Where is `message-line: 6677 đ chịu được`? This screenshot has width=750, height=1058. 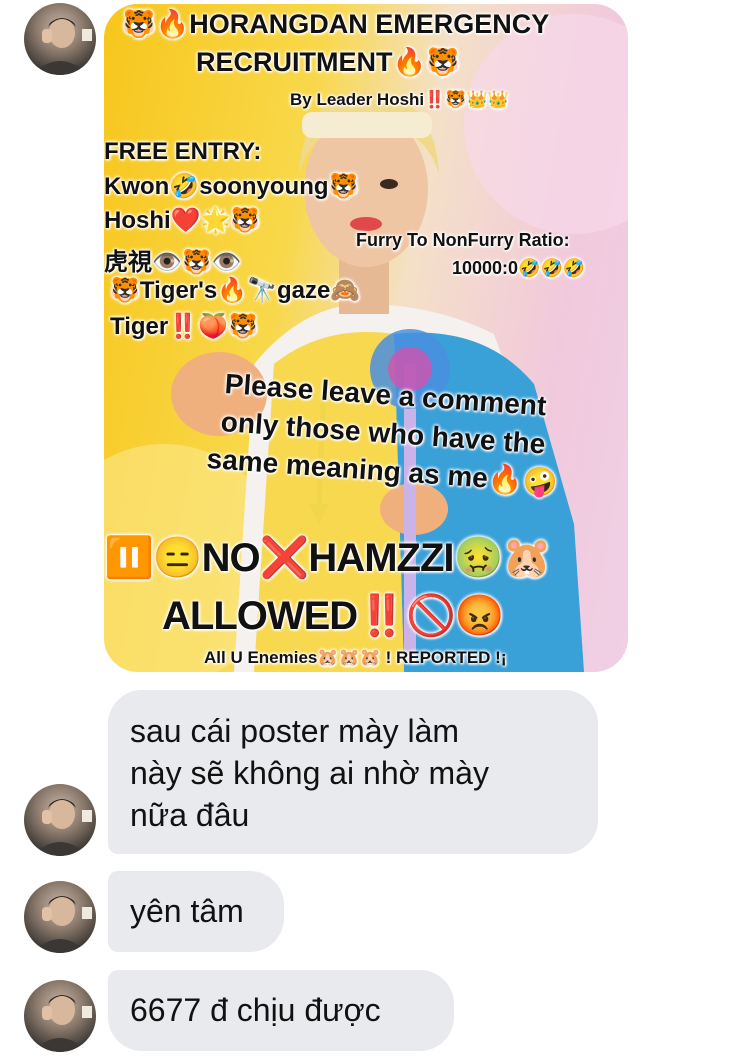 message-line: 6677 đ chịu được is located at coordinates (255, 1010).